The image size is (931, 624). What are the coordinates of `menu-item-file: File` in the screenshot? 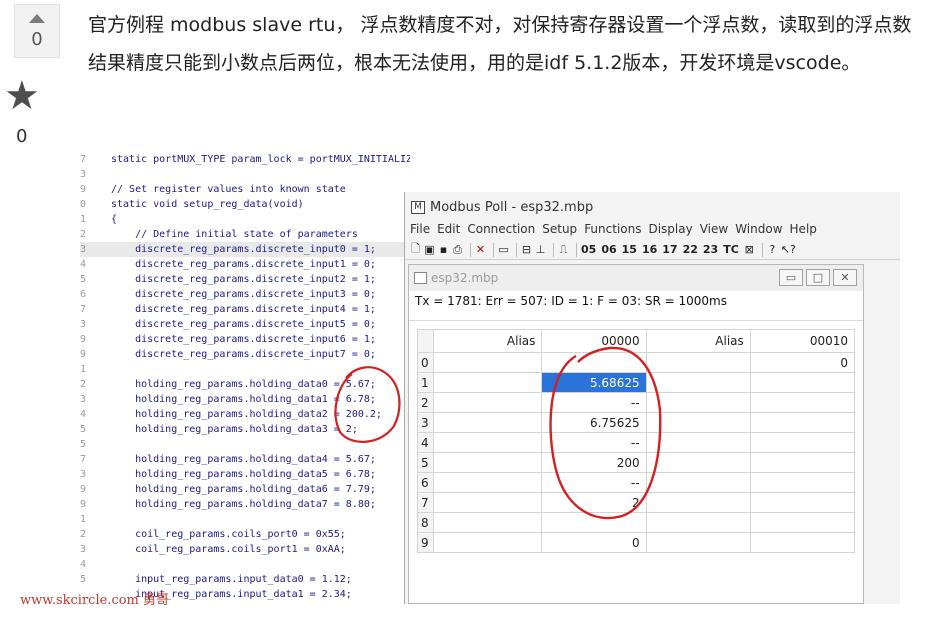 It's located at (420, 231).